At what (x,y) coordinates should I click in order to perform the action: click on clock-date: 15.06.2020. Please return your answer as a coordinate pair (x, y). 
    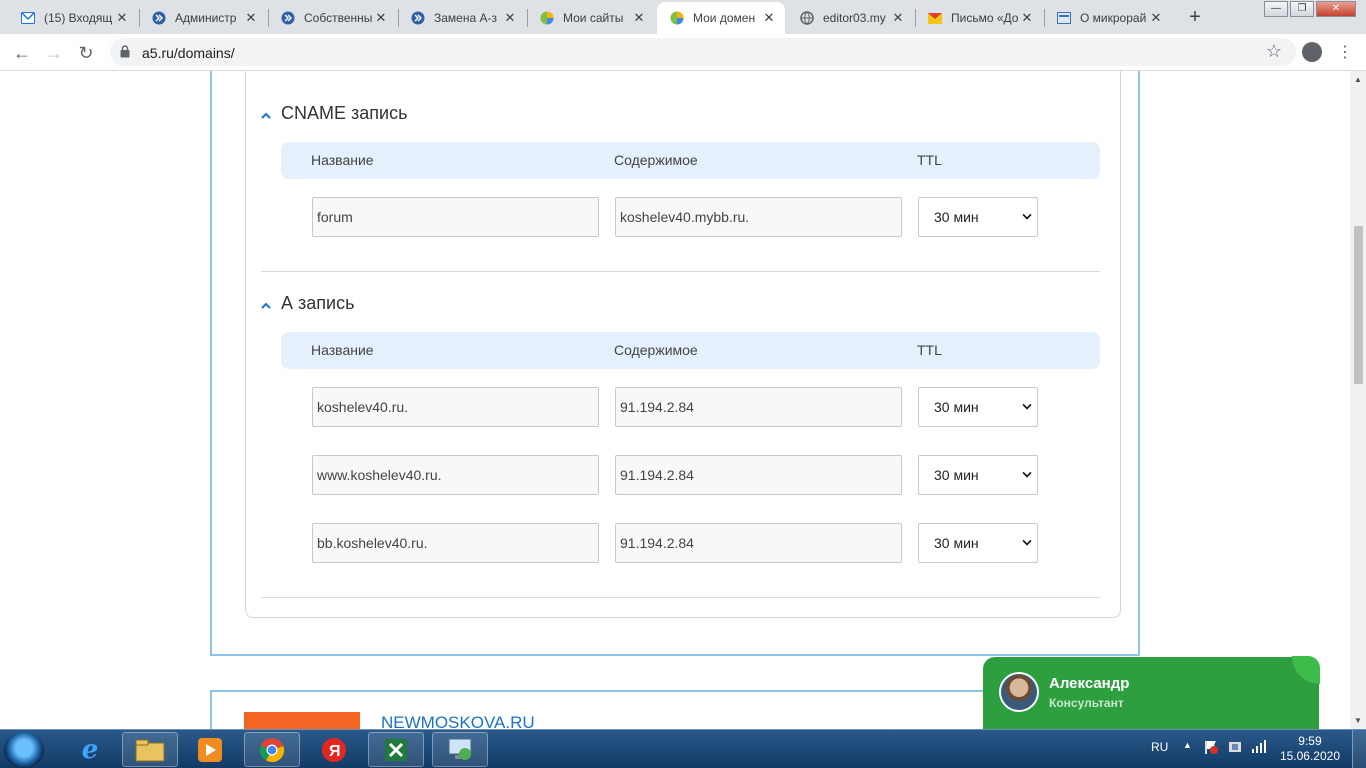
    Looking at the image, I should click on (1309, 756).